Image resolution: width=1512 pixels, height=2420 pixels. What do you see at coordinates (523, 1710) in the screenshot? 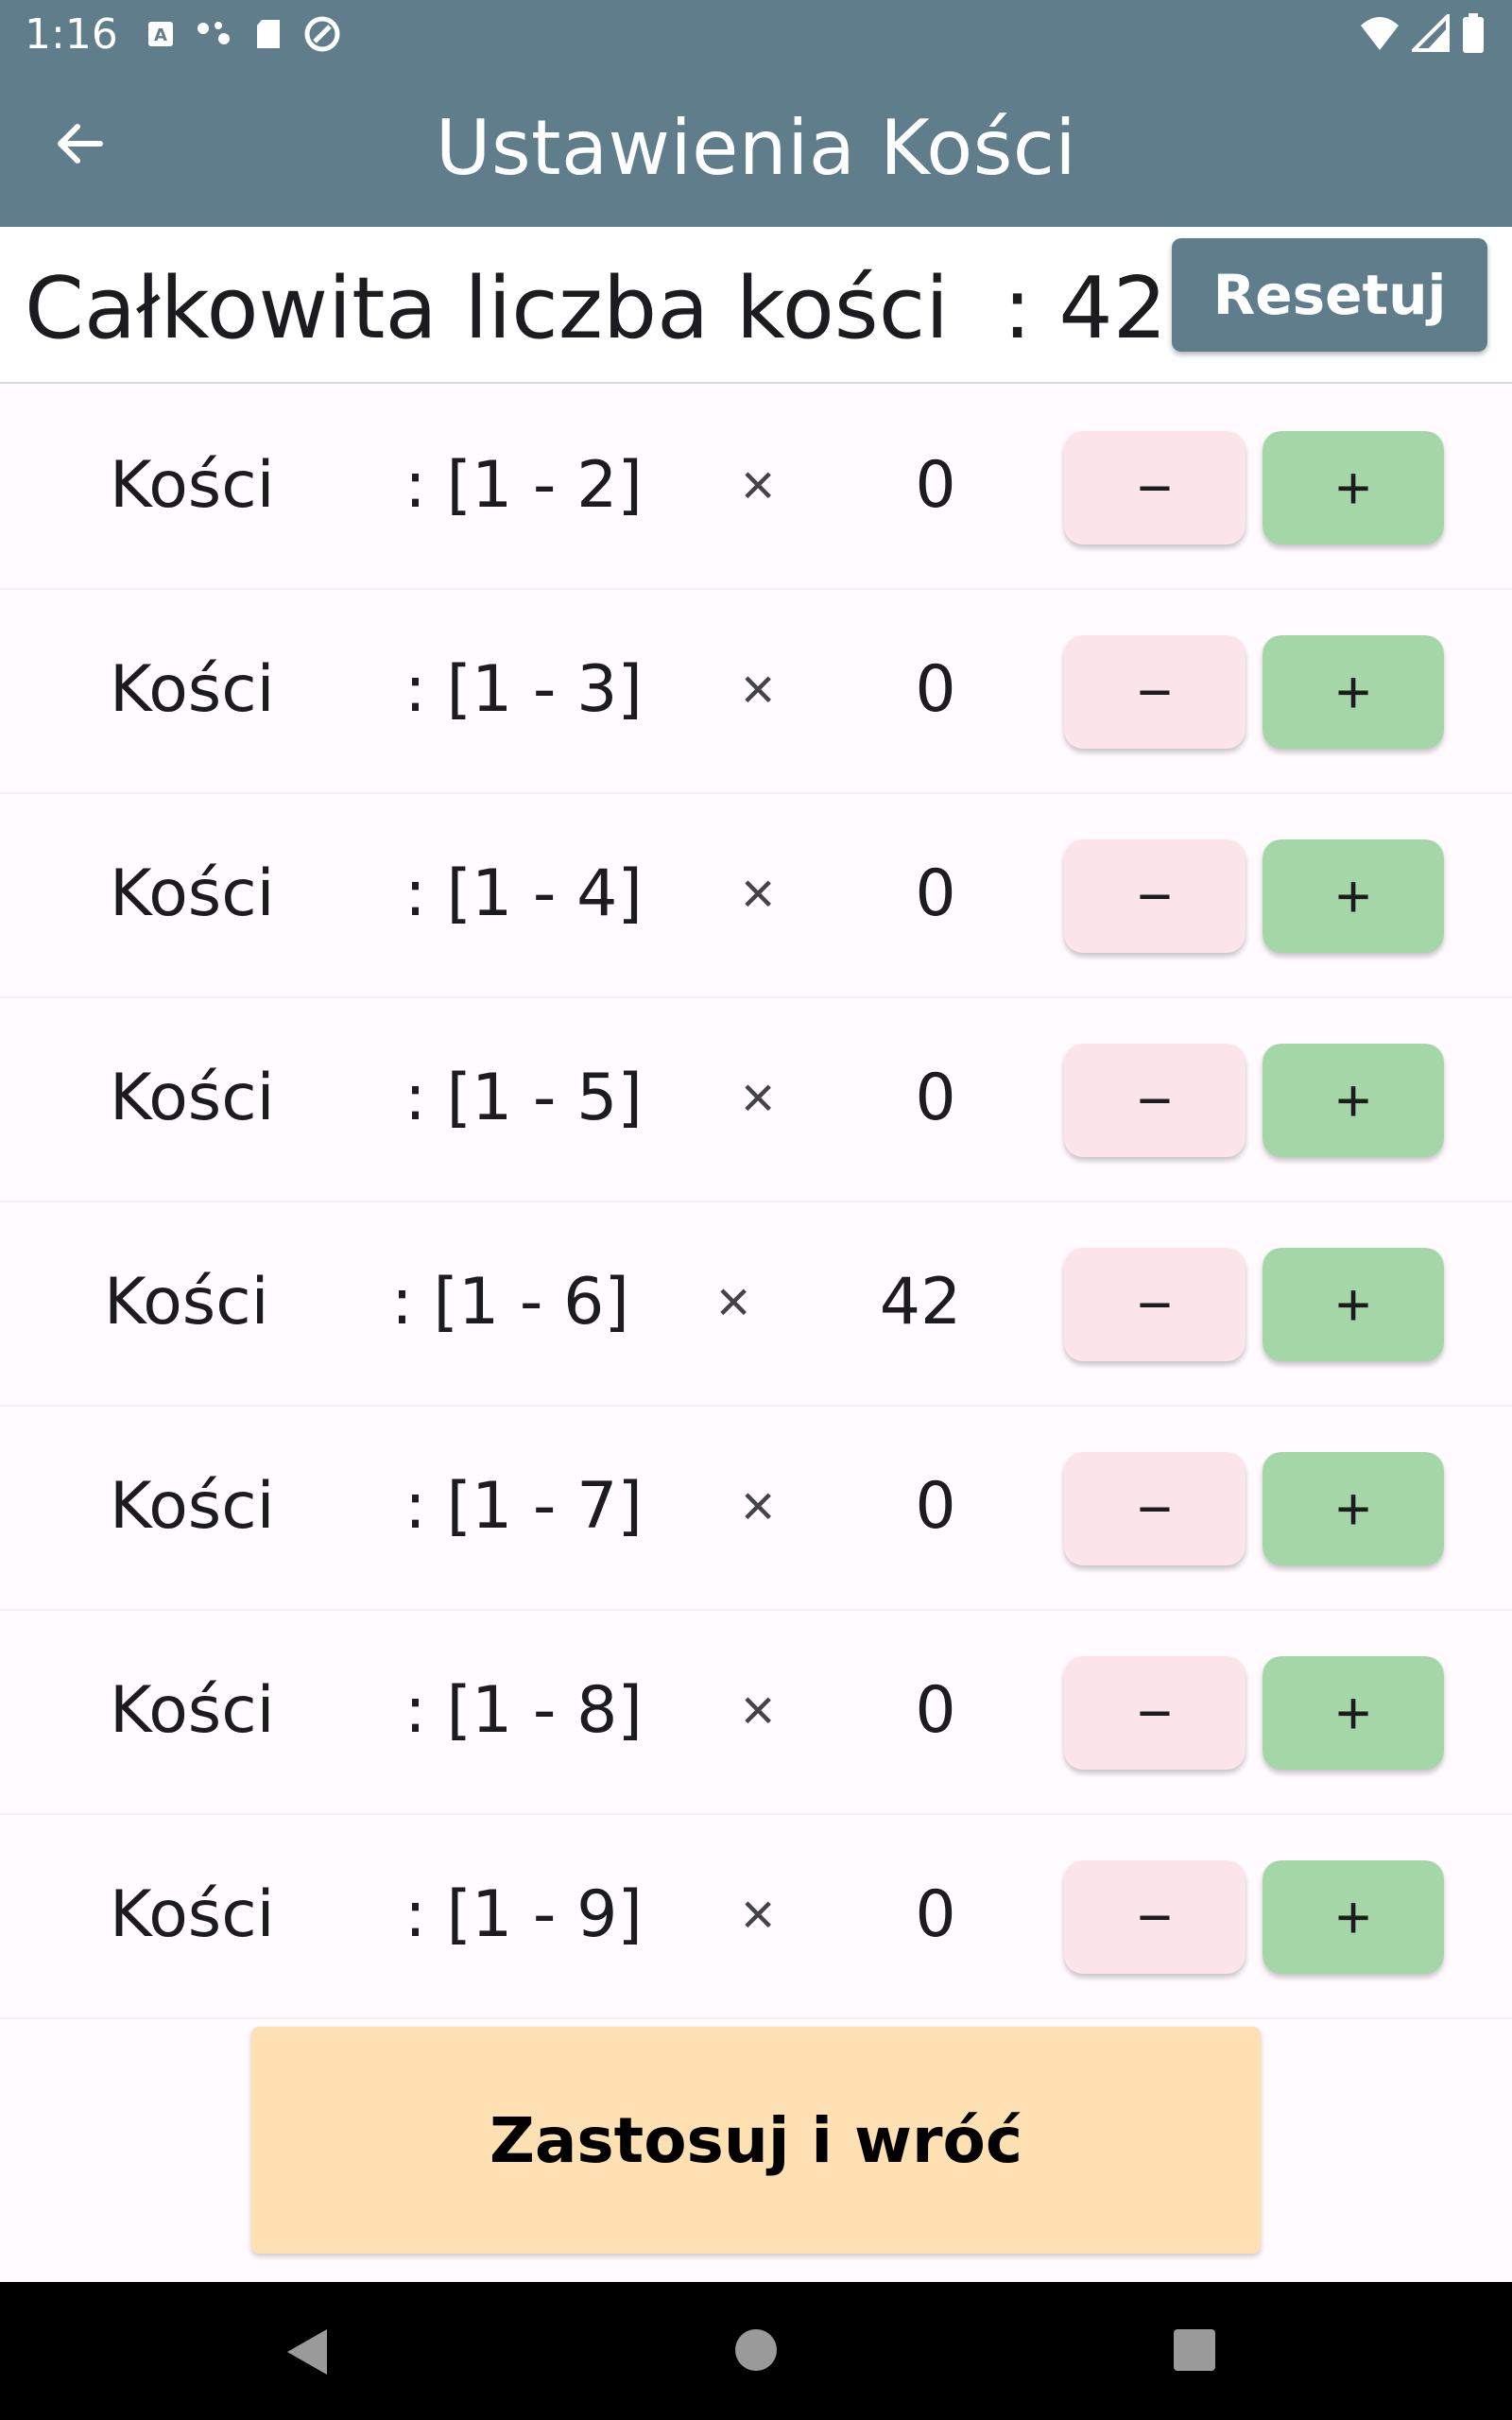
I see `dice-range: : [1 - 8]` at bounding box center [523, 1710].